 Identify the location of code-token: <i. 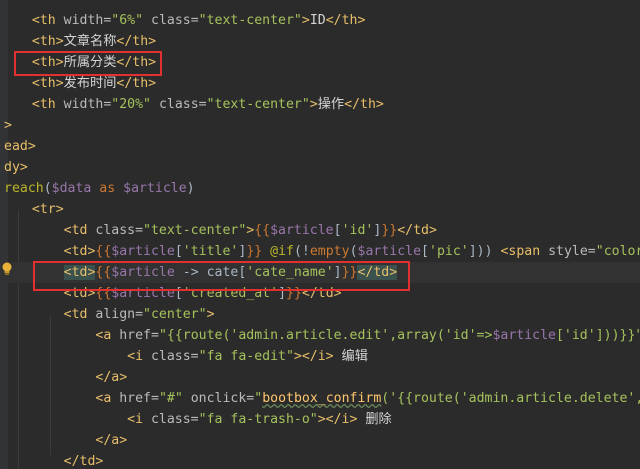
(139, 419).